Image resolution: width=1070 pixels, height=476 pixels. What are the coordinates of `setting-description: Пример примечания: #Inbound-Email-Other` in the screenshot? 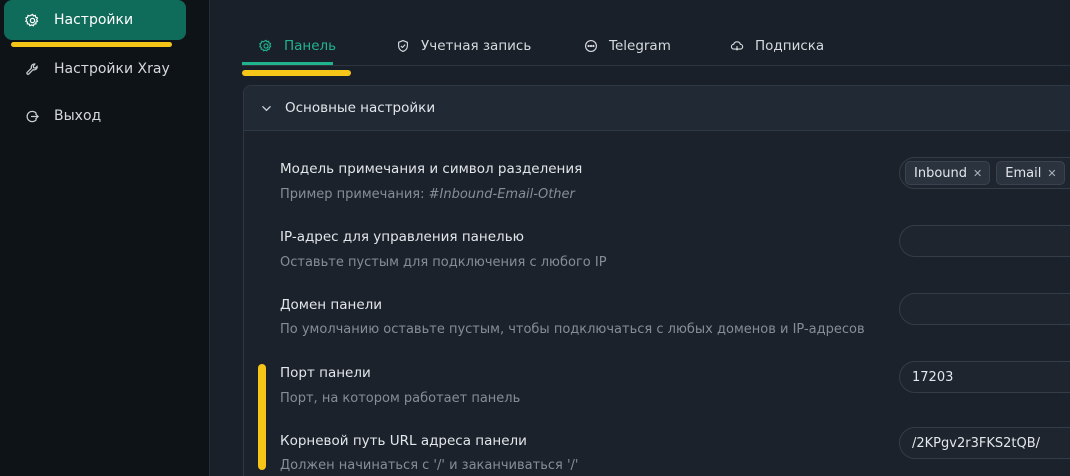 It's located at (427, 194).